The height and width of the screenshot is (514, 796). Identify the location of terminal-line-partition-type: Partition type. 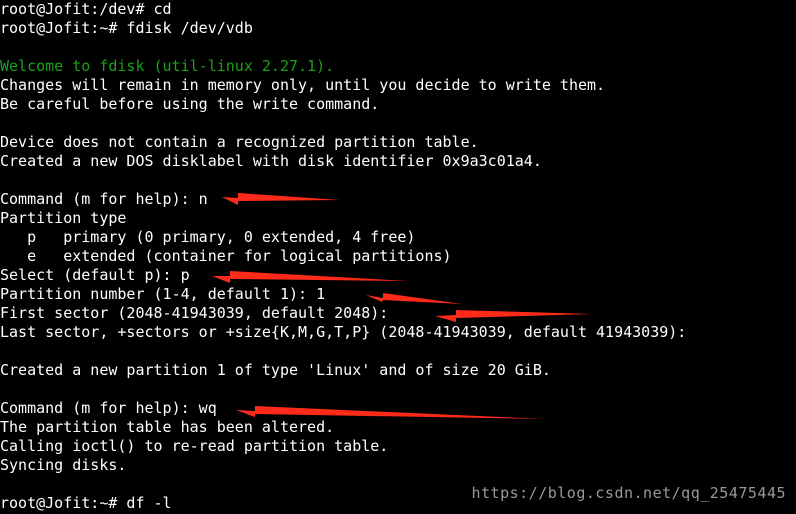
(63, 218).